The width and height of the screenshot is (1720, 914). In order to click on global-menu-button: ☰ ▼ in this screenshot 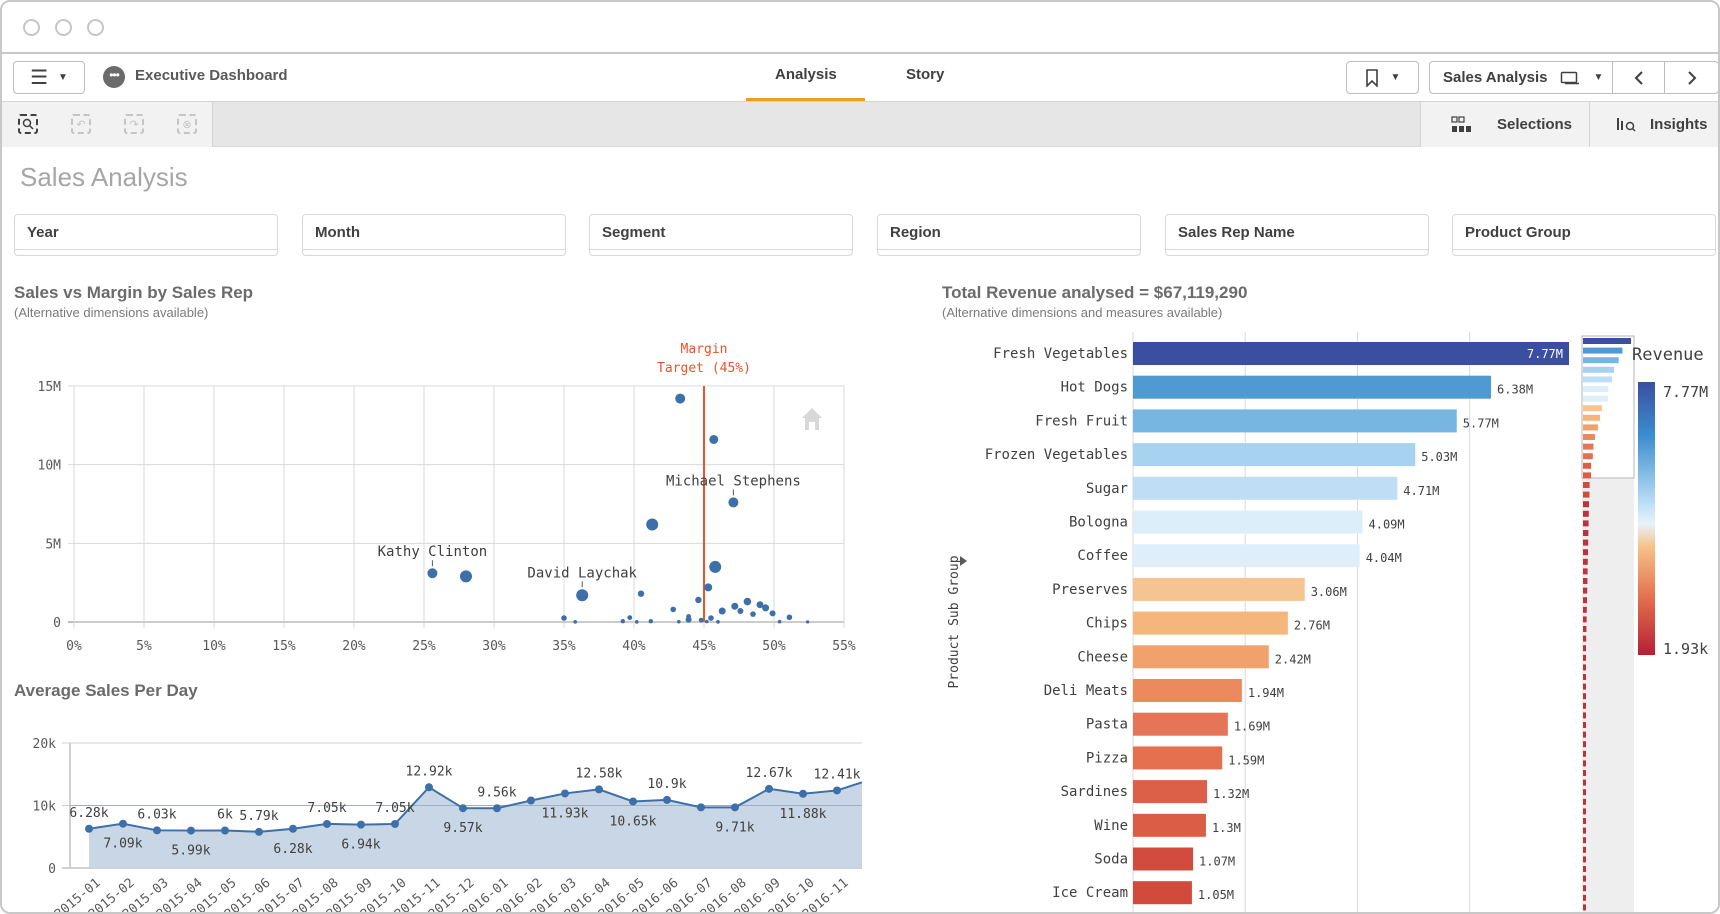, I will do `click(49, 77)`.